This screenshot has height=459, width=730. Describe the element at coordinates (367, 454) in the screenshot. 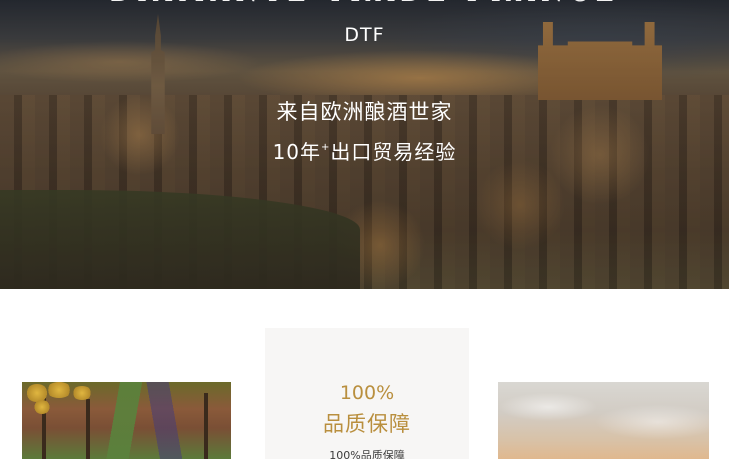

I see `quality-subtitle: 100%品质保障` at that location.